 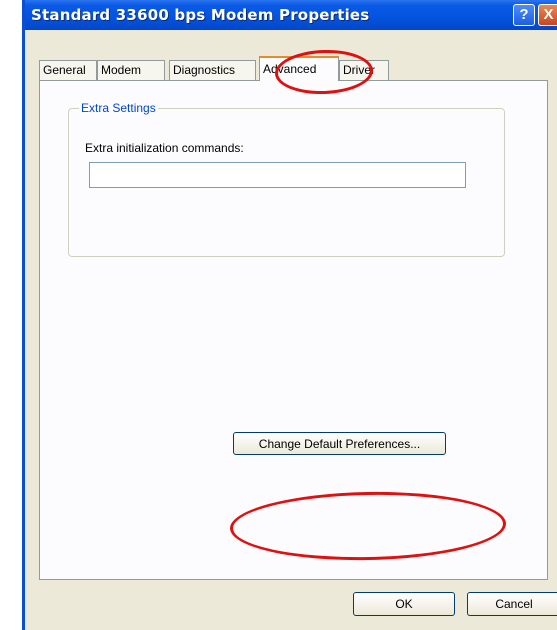 What do you see at coordinates (164, 148) in the screenshot?
I see `extra-init-commands-label: Extra initialization commands:` at bounding box center [164, 148].